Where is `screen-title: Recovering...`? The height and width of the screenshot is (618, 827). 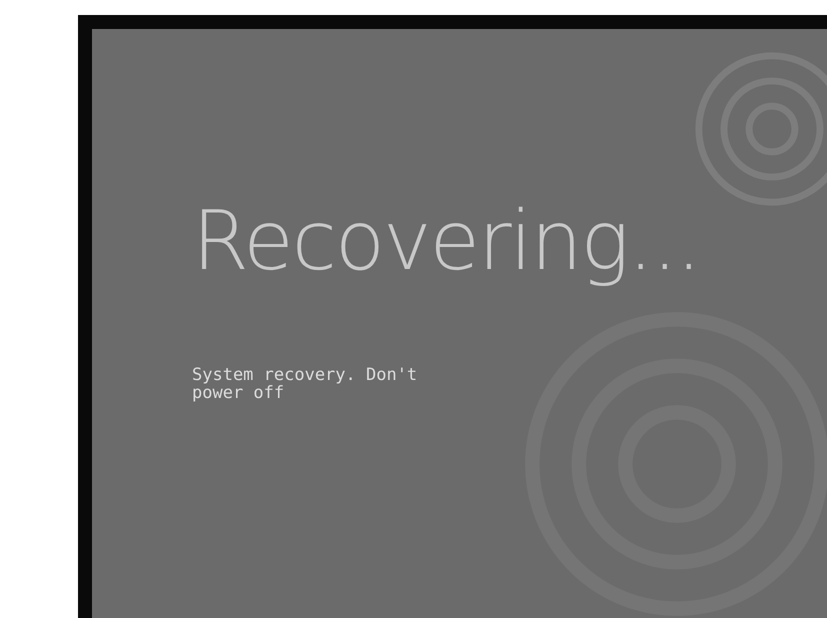
screen-title: Recovering... is located at coordinates (446, 242).